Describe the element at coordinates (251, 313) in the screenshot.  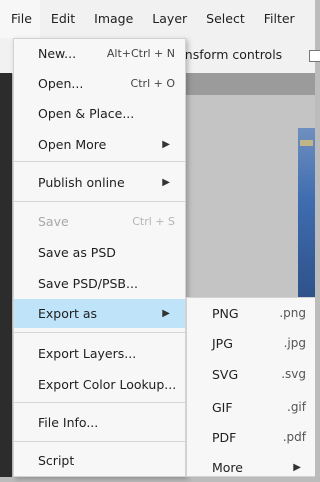
I see `export-png: PNG .png` at that location.